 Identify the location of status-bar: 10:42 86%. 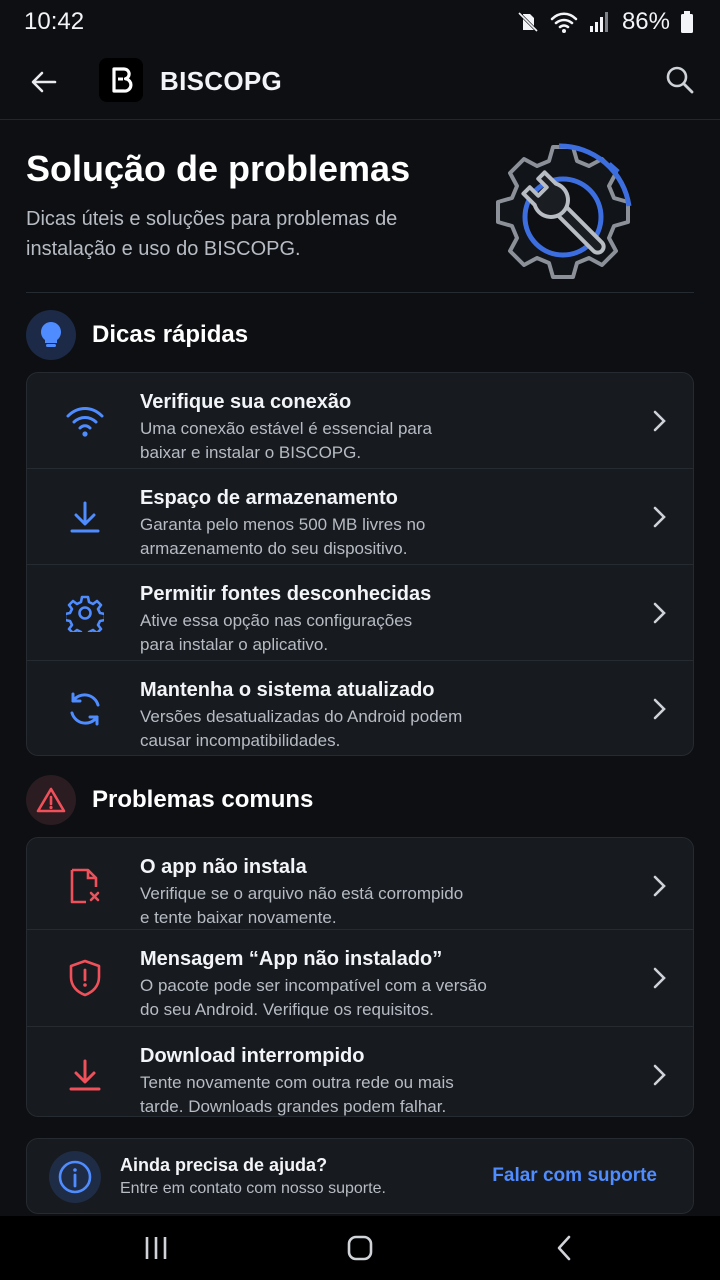
(360, 22).